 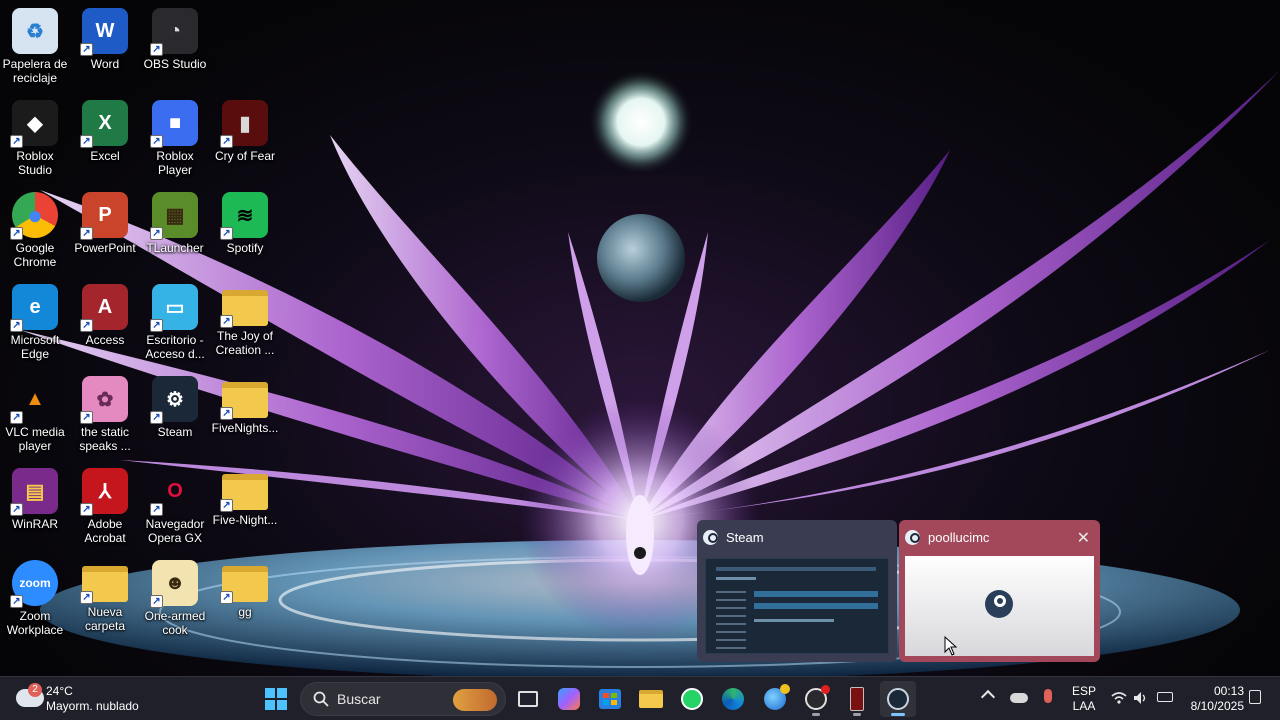 What do you see at coordinates (104, 216) in the screenshot?
I see `app-icon: P ↗` at bounding box center [104, 216].